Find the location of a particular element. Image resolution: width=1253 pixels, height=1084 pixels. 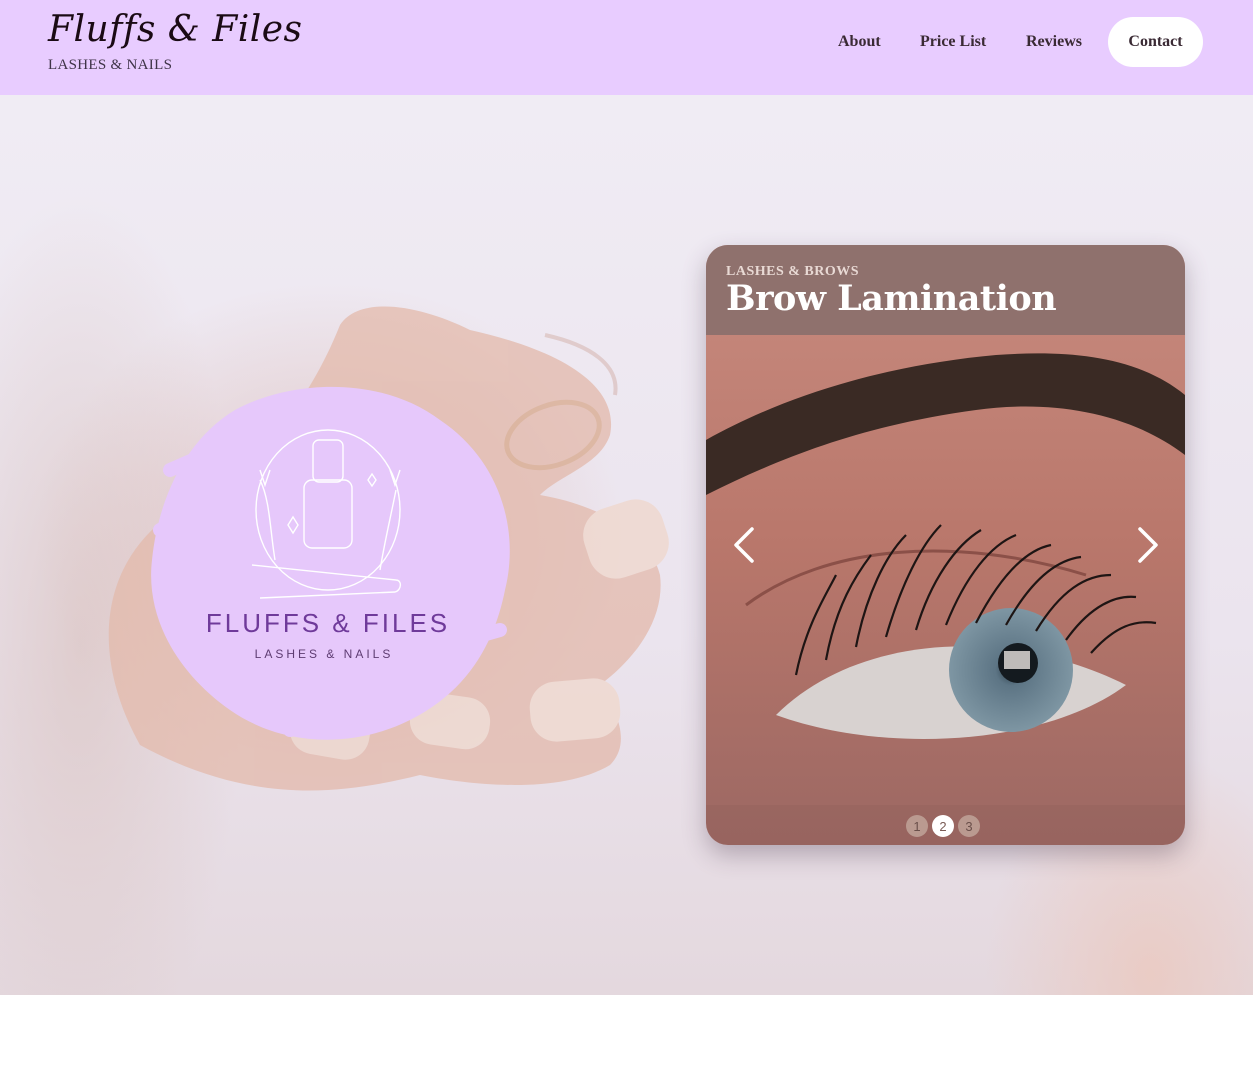

slide-title: Brow Lamination is located at coordinates (891, 298).